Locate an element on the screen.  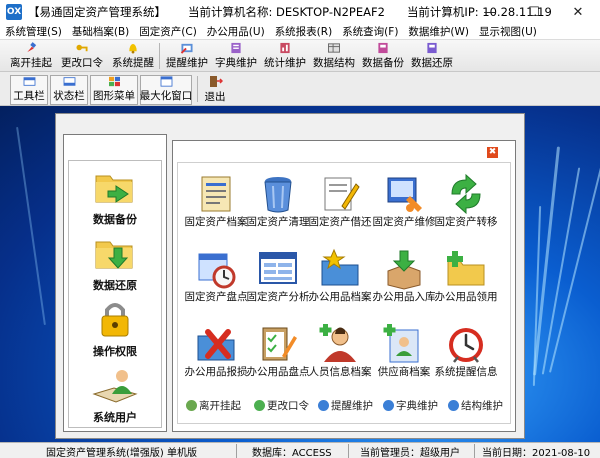
sidebar-item-data-restore: 数据还原 is located at coordinates (115, 262).